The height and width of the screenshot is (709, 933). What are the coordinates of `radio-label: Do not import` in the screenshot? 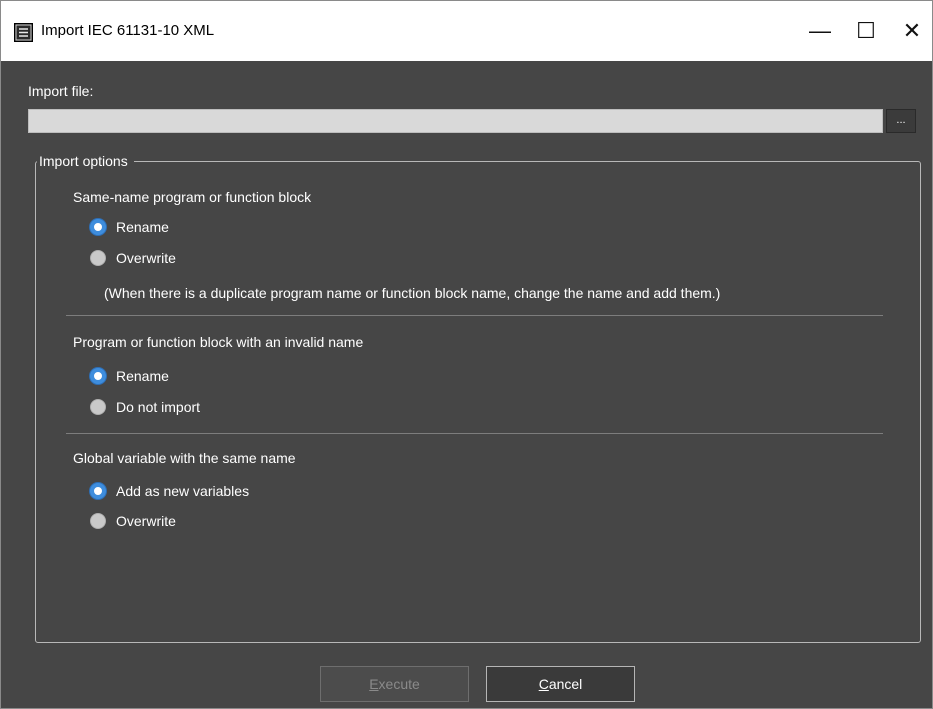 It's located at (158, 407).